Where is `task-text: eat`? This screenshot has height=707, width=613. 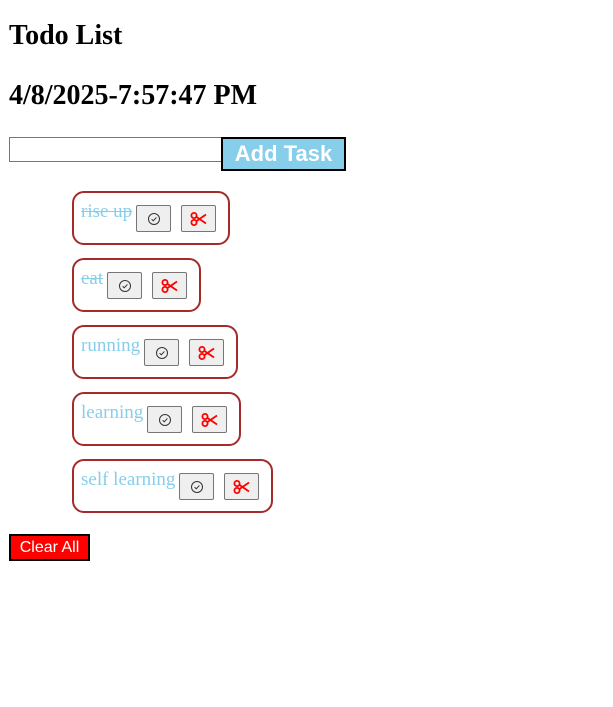 task-text: eat is located at coordinates (92, 278).